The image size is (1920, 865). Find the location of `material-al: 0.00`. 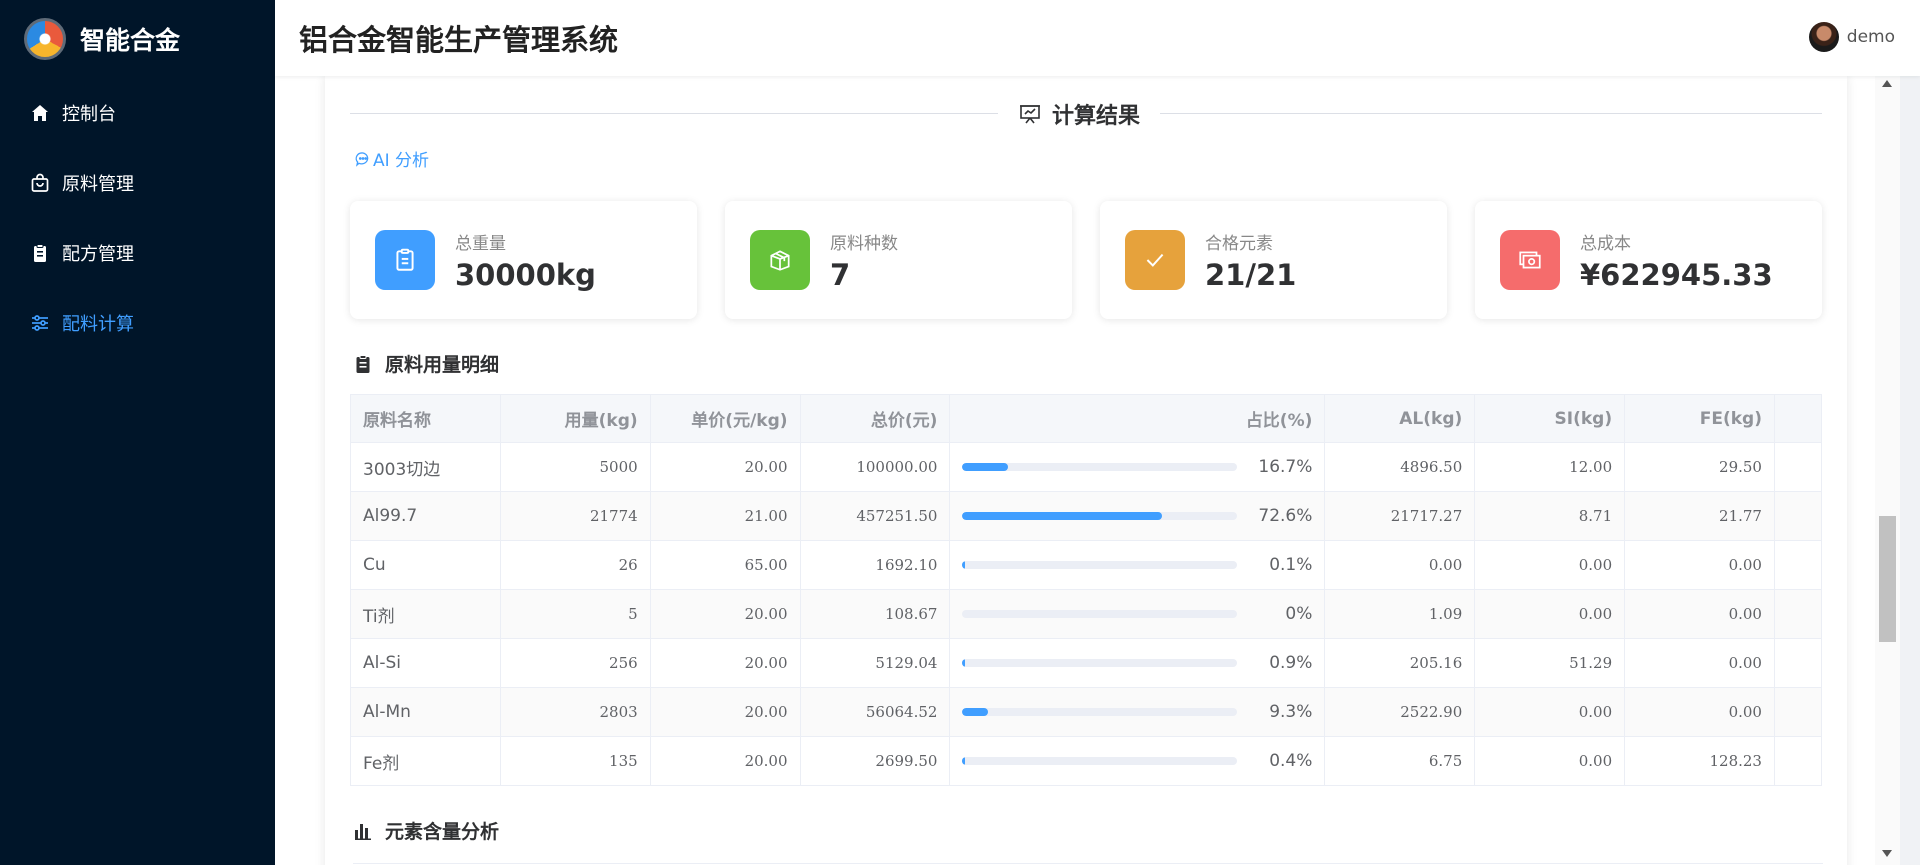

material-al: 0.00 is located at coordinates (1400, 565).